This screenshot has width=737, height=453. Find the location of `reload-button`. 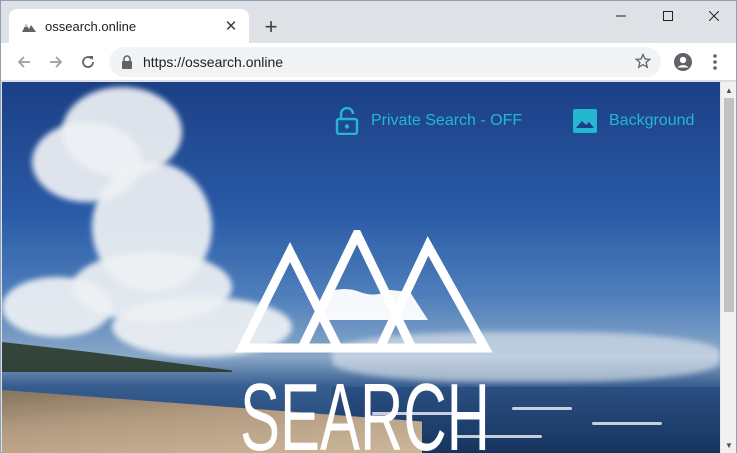

reload-button is located at coordinates (88, 62).